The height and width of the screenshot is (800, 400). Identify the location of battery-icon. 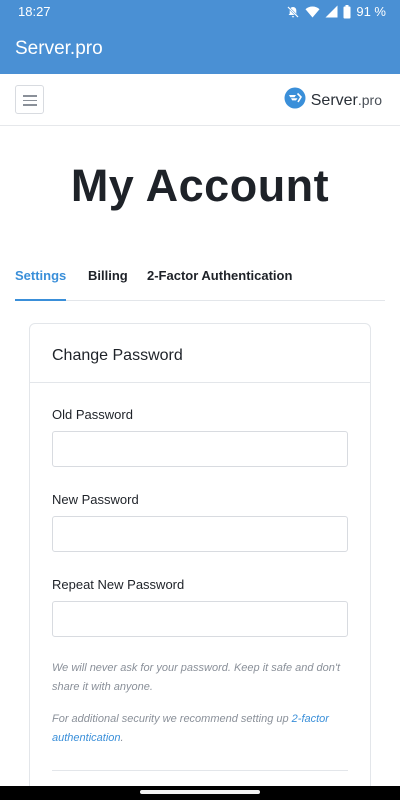
(347, 11).